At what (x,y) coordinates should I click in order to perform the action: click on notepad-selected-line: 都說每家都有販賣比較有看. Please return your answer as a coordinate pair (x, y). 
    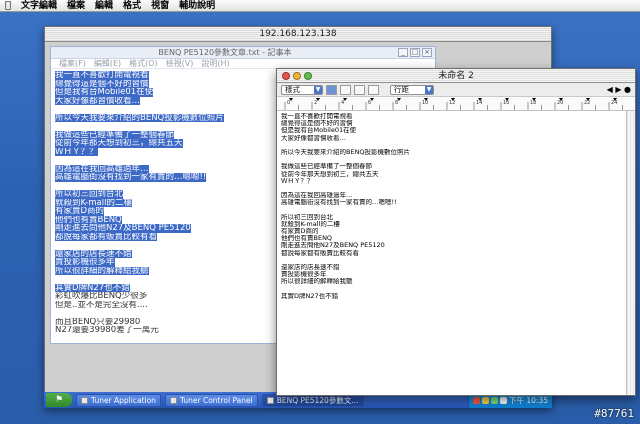
    Looking at the image, I should click on (106, 236).